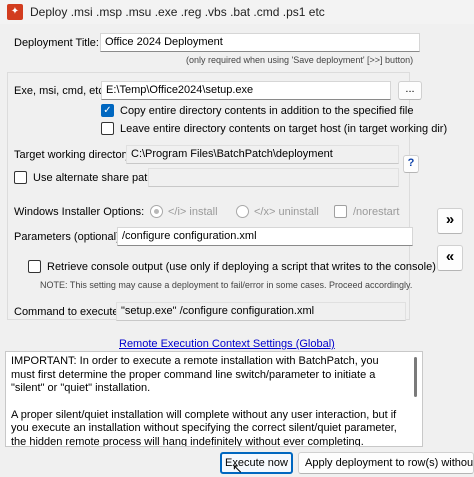 The width and height of the screenshot is (474, 477). Describe the element at coordinates (74, 155) in the screenshot. I see `target-directory-label: Target working directory:` at that location.